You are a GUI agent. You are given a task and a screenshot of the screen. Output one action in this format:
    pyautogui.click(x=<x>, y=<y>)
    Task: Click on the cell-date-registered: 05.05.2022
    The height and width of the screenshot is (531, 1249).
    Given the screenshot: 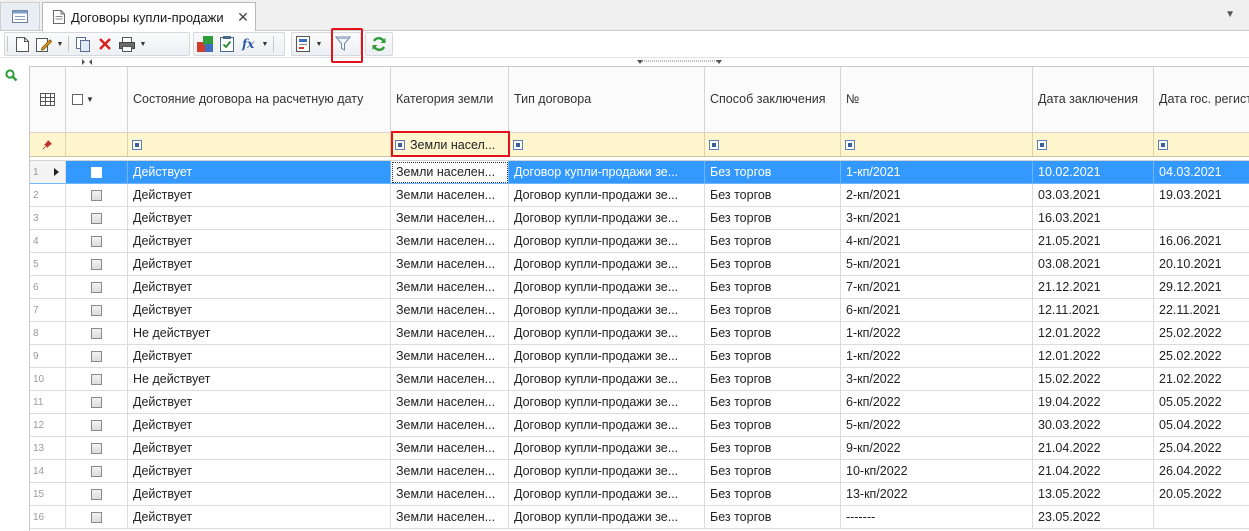 What is the action you would take?
    pyautogui.click(x=1201, y=402)
    